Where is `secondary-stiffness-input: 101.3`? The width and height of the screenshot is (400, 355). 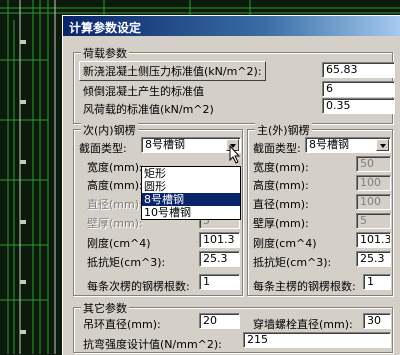
secondary-stiffness-input: 101.3 is located at coordinates (219, 240).